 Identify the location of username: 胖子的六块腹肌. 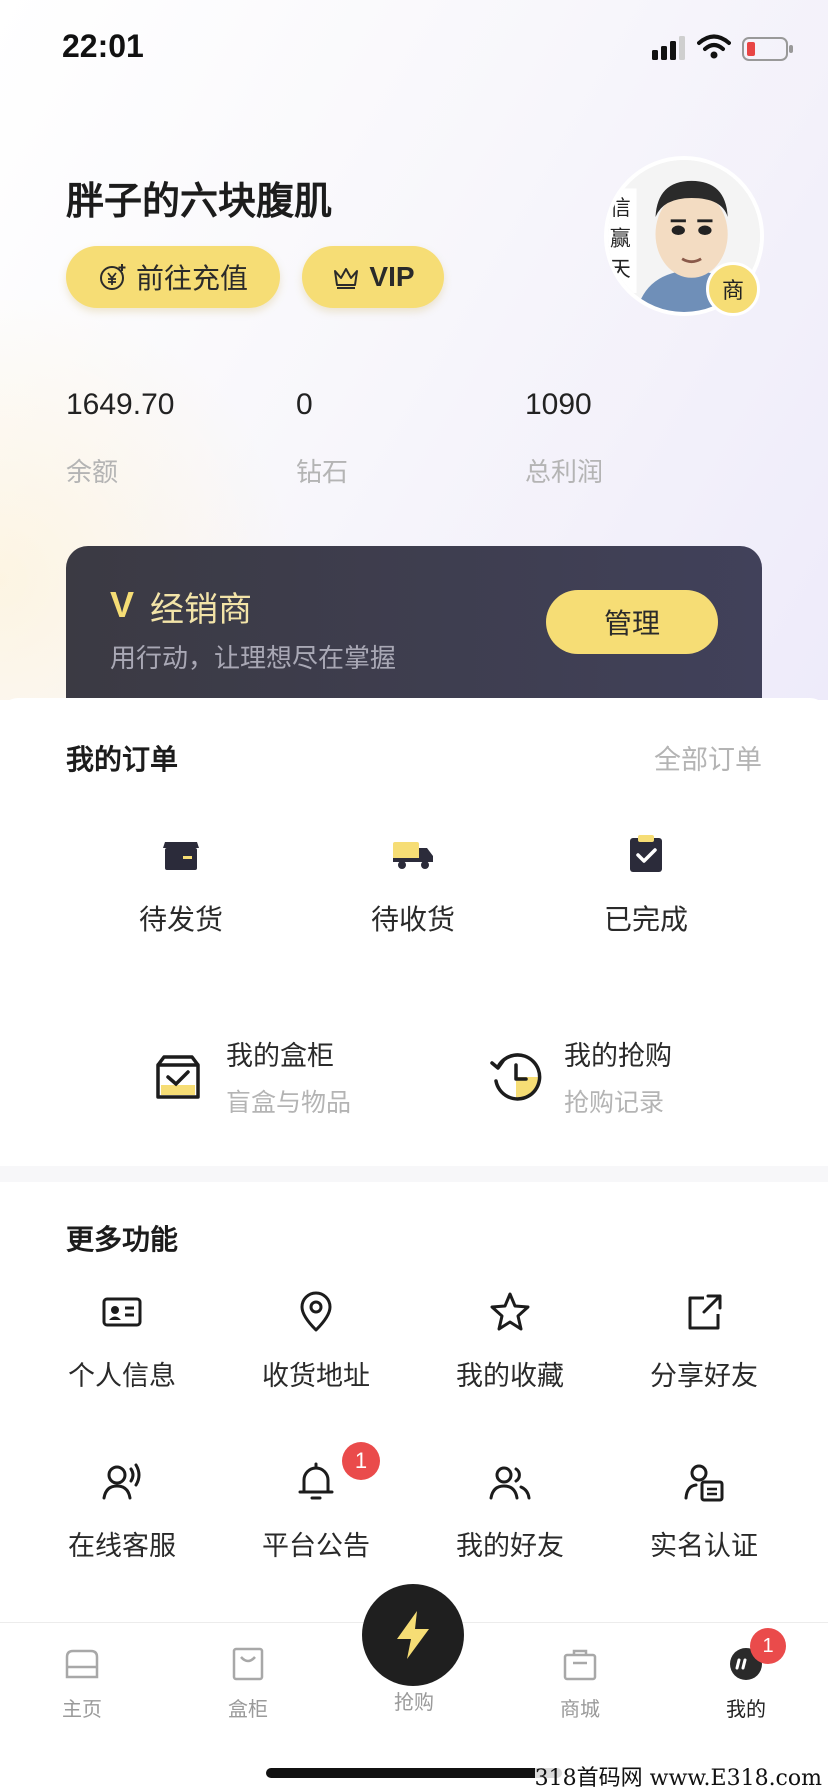
(199, 201).